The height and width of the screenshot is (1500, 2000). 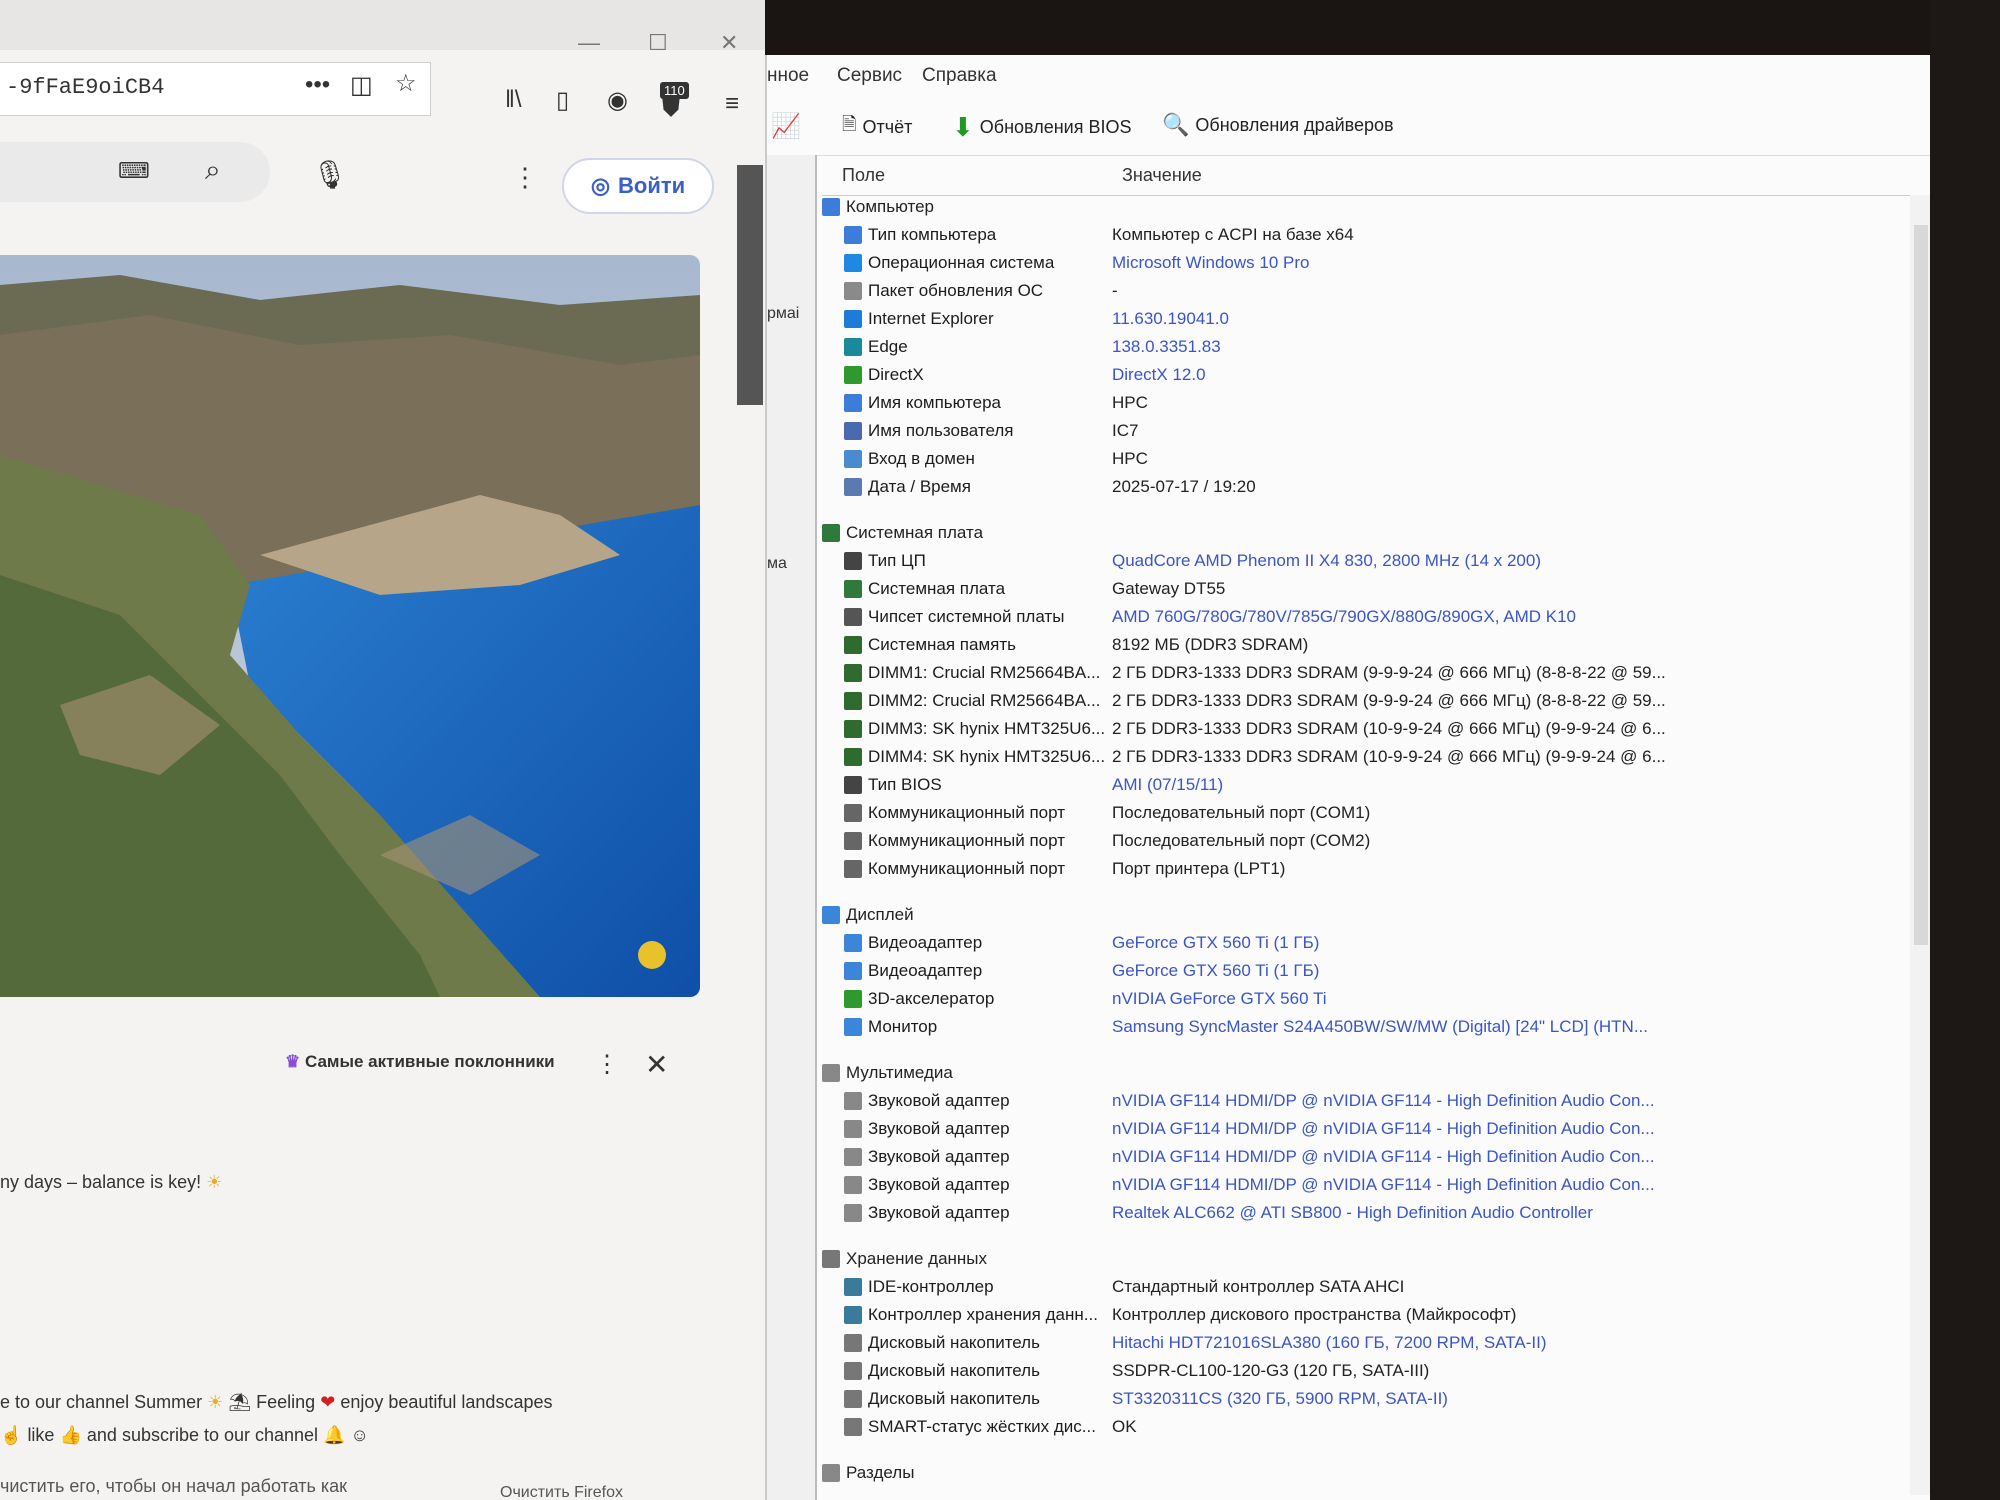 I want to click on more-actions-icon: •••, so click(x=317, y=85).